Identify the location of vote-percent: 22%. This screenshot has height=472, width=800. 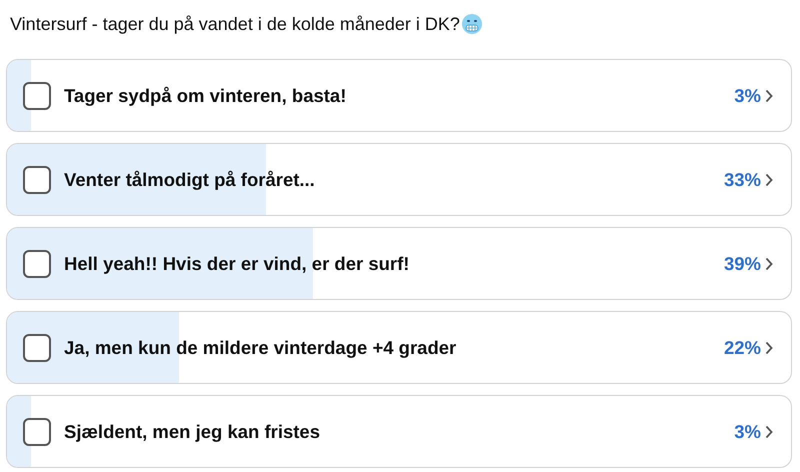
(742, 347).